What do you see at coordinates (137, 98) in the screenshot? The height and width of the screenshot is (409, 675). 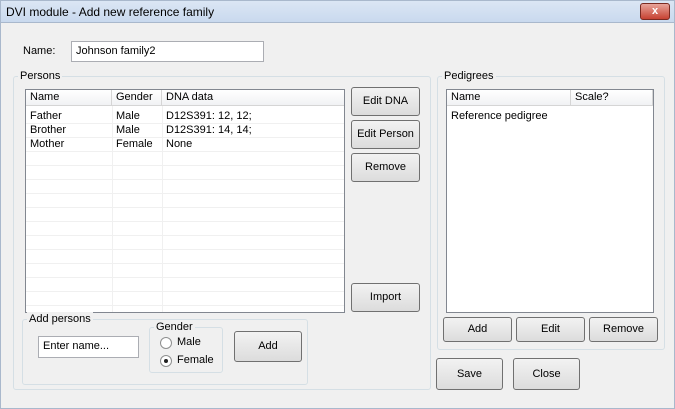 I see `column-header-gender: Gender` at bounding box center [137, 98].